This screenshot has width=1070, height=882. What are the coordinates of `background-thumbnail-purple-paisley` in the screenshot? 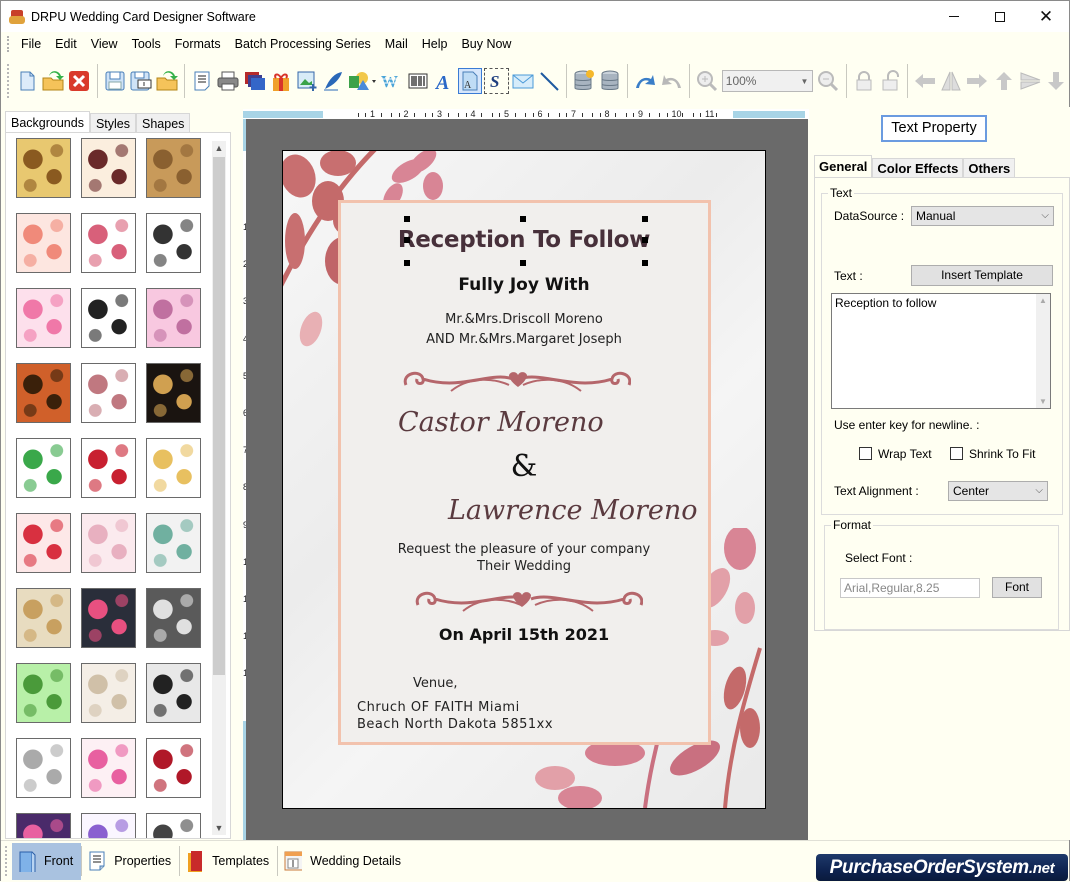 It's located at (43, 825).